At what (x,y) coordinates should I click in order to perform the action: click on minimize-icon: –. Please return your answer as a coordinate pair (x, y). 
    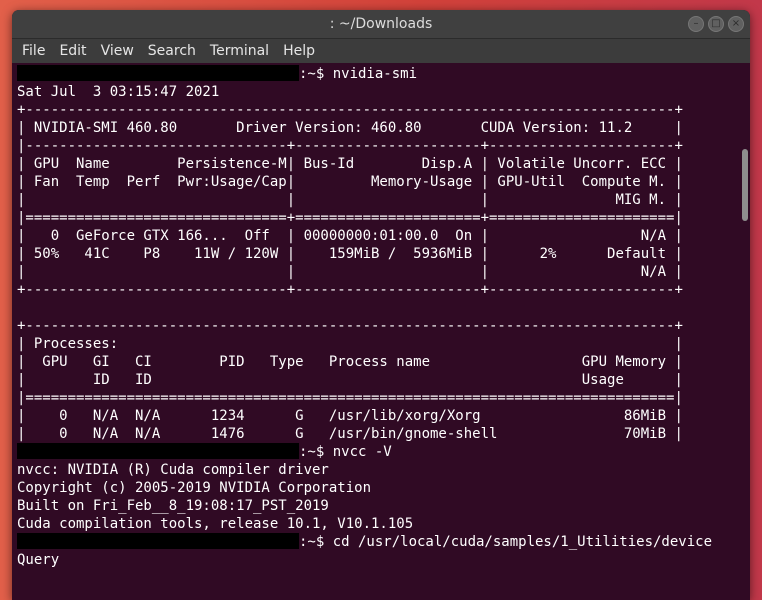
    Looking at the image, I should click on (696, 24).